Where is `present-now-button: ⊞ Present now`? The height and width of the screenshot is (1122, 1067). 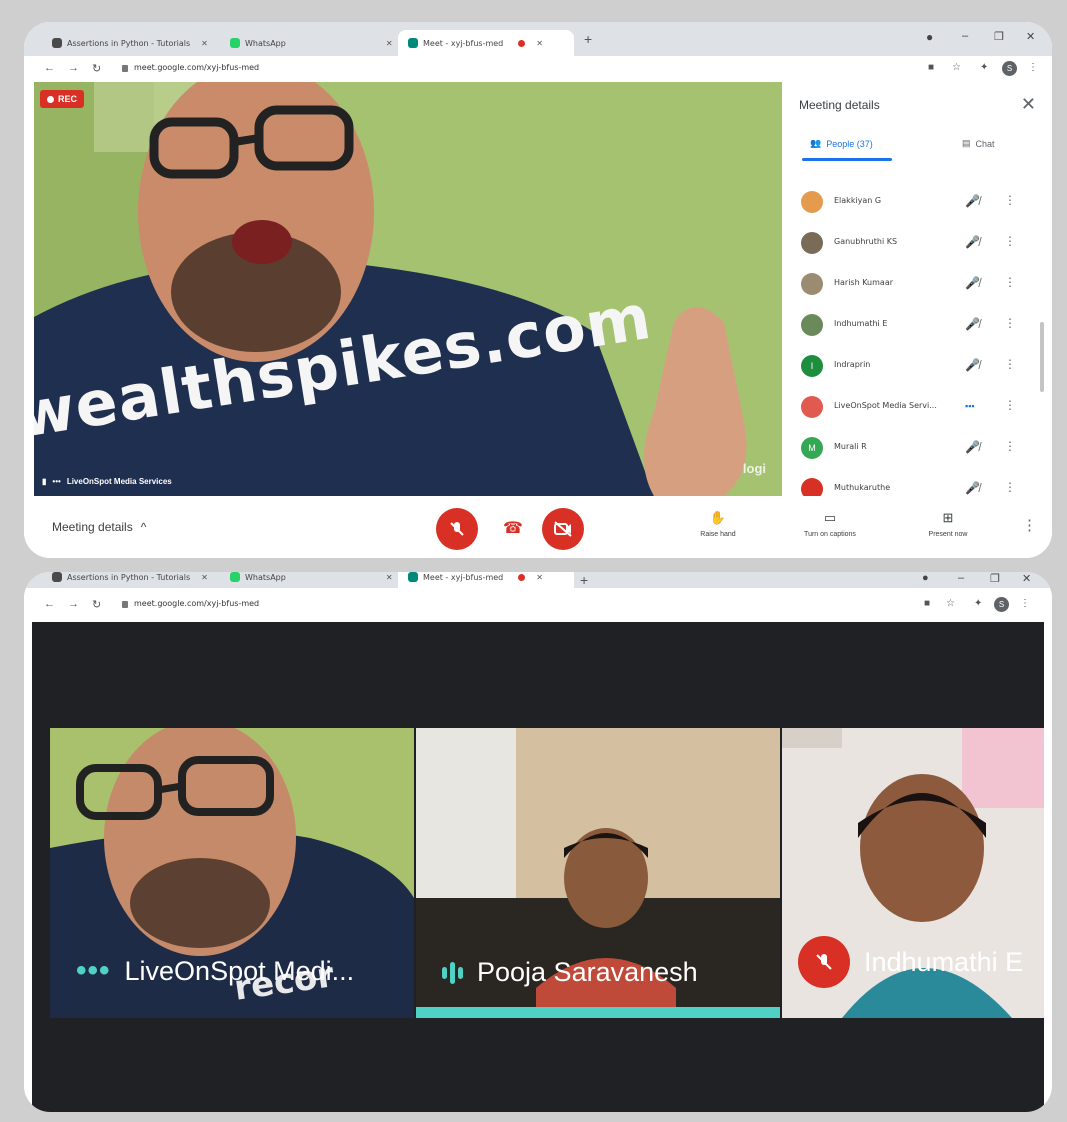
present-now-button: ⊞ Present now is located at coordinates (948, 524).